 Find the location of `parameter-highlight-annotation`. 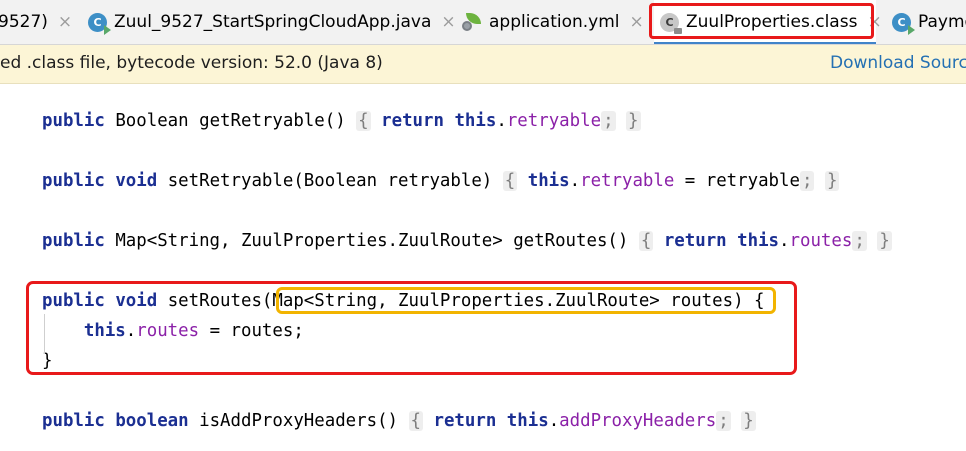

parameter-highlight-annotation is located at coordinates (526, 300).